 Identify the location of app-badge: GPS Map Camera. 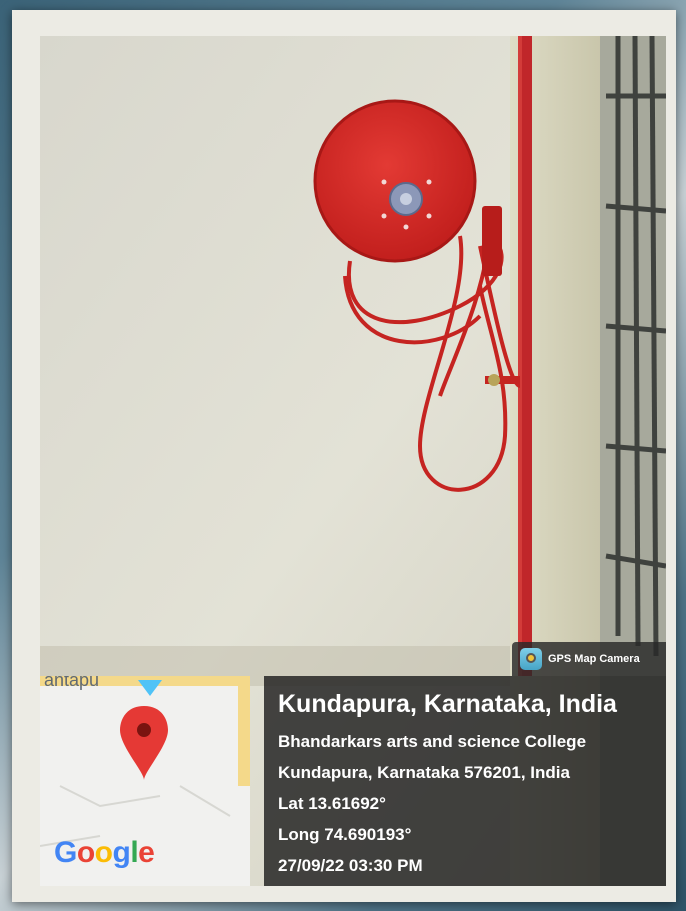
(589, 659).